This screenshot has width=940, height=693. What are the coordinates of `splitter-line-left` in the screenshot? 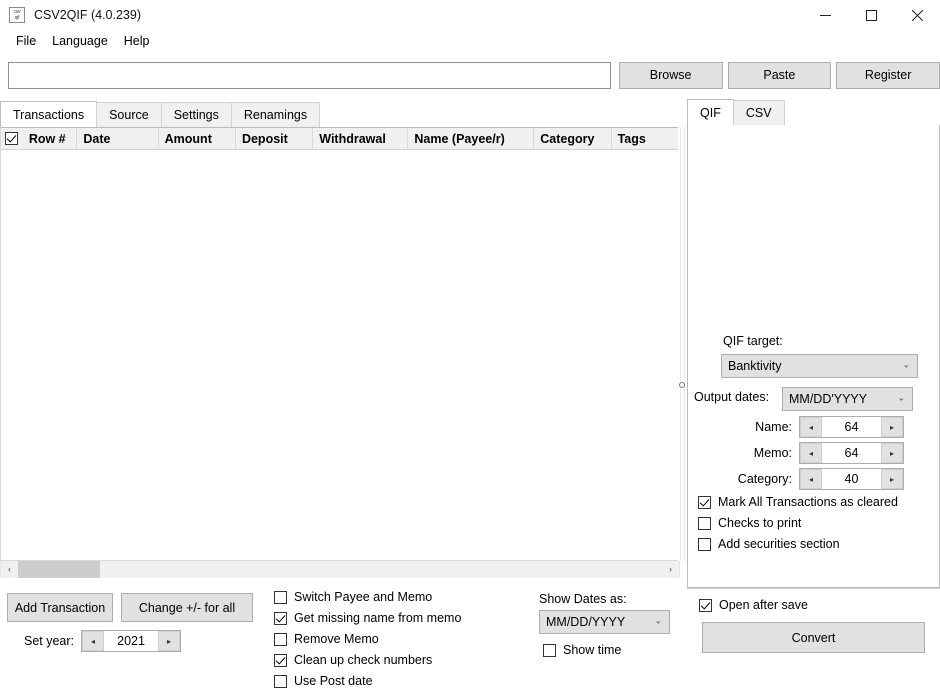 It's located at (680, 344).